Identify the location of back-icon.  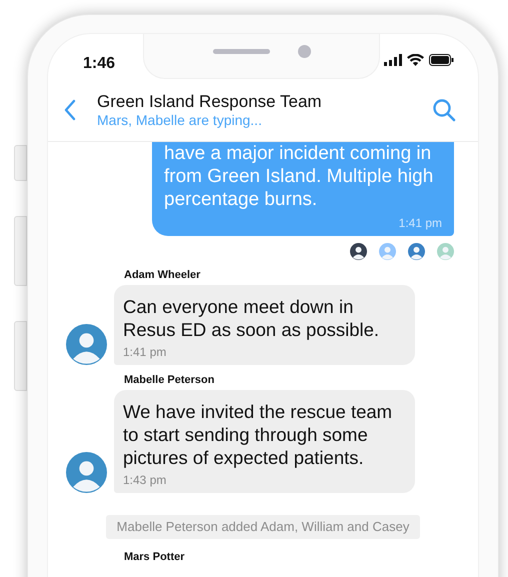
(70, 110).